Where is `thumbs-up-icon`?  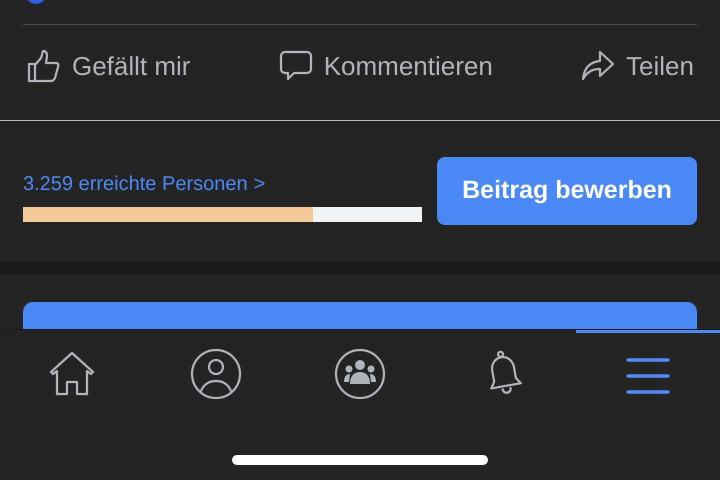 thumbs-up-icon is located at coordinates (44, 66).